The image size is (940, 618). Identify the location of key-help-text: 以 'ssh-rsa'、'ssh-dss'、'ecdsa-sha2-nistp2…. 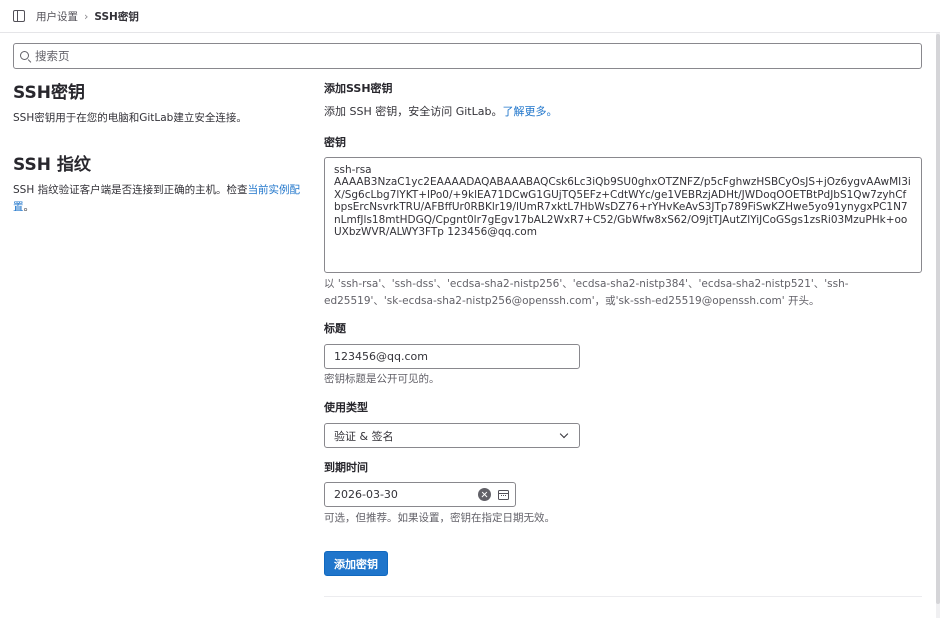
(586, 292).